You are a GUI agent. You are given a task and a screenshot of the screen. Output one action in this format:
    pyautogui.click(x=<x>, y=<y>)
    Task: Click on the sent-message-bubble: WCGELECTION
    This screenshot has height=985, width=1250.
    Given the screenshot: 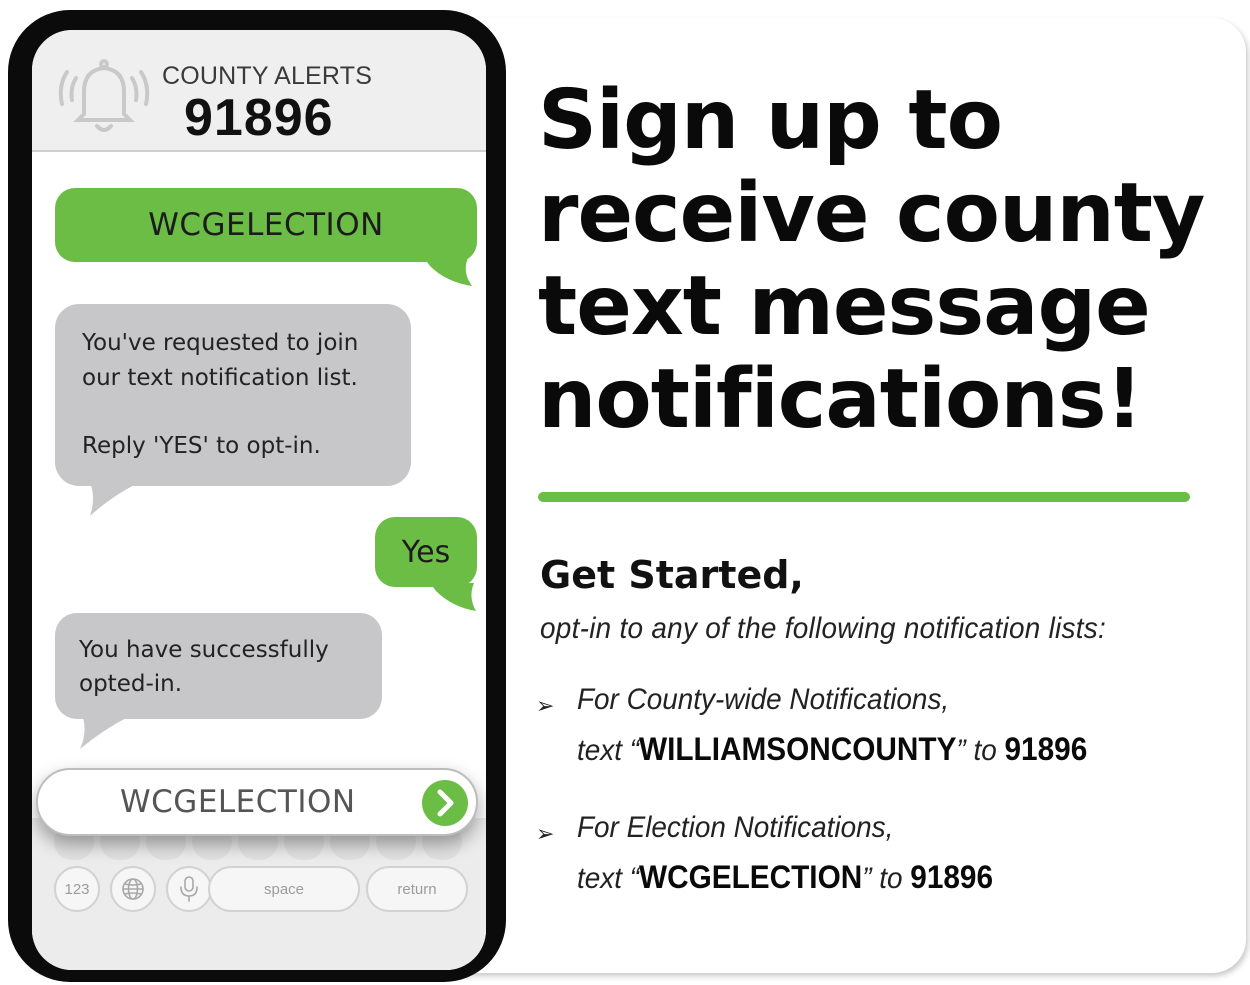 What is the action you would take?
    pyautogui.click(x=266, y=225)
    